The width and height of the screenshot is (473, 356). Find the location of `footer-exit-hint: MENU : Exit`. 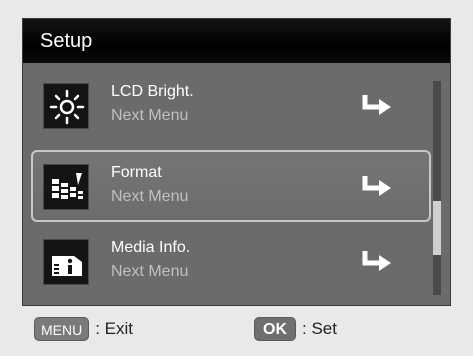

footer-exit-hint: MENU : Exit is located at coordinates (83, 329).